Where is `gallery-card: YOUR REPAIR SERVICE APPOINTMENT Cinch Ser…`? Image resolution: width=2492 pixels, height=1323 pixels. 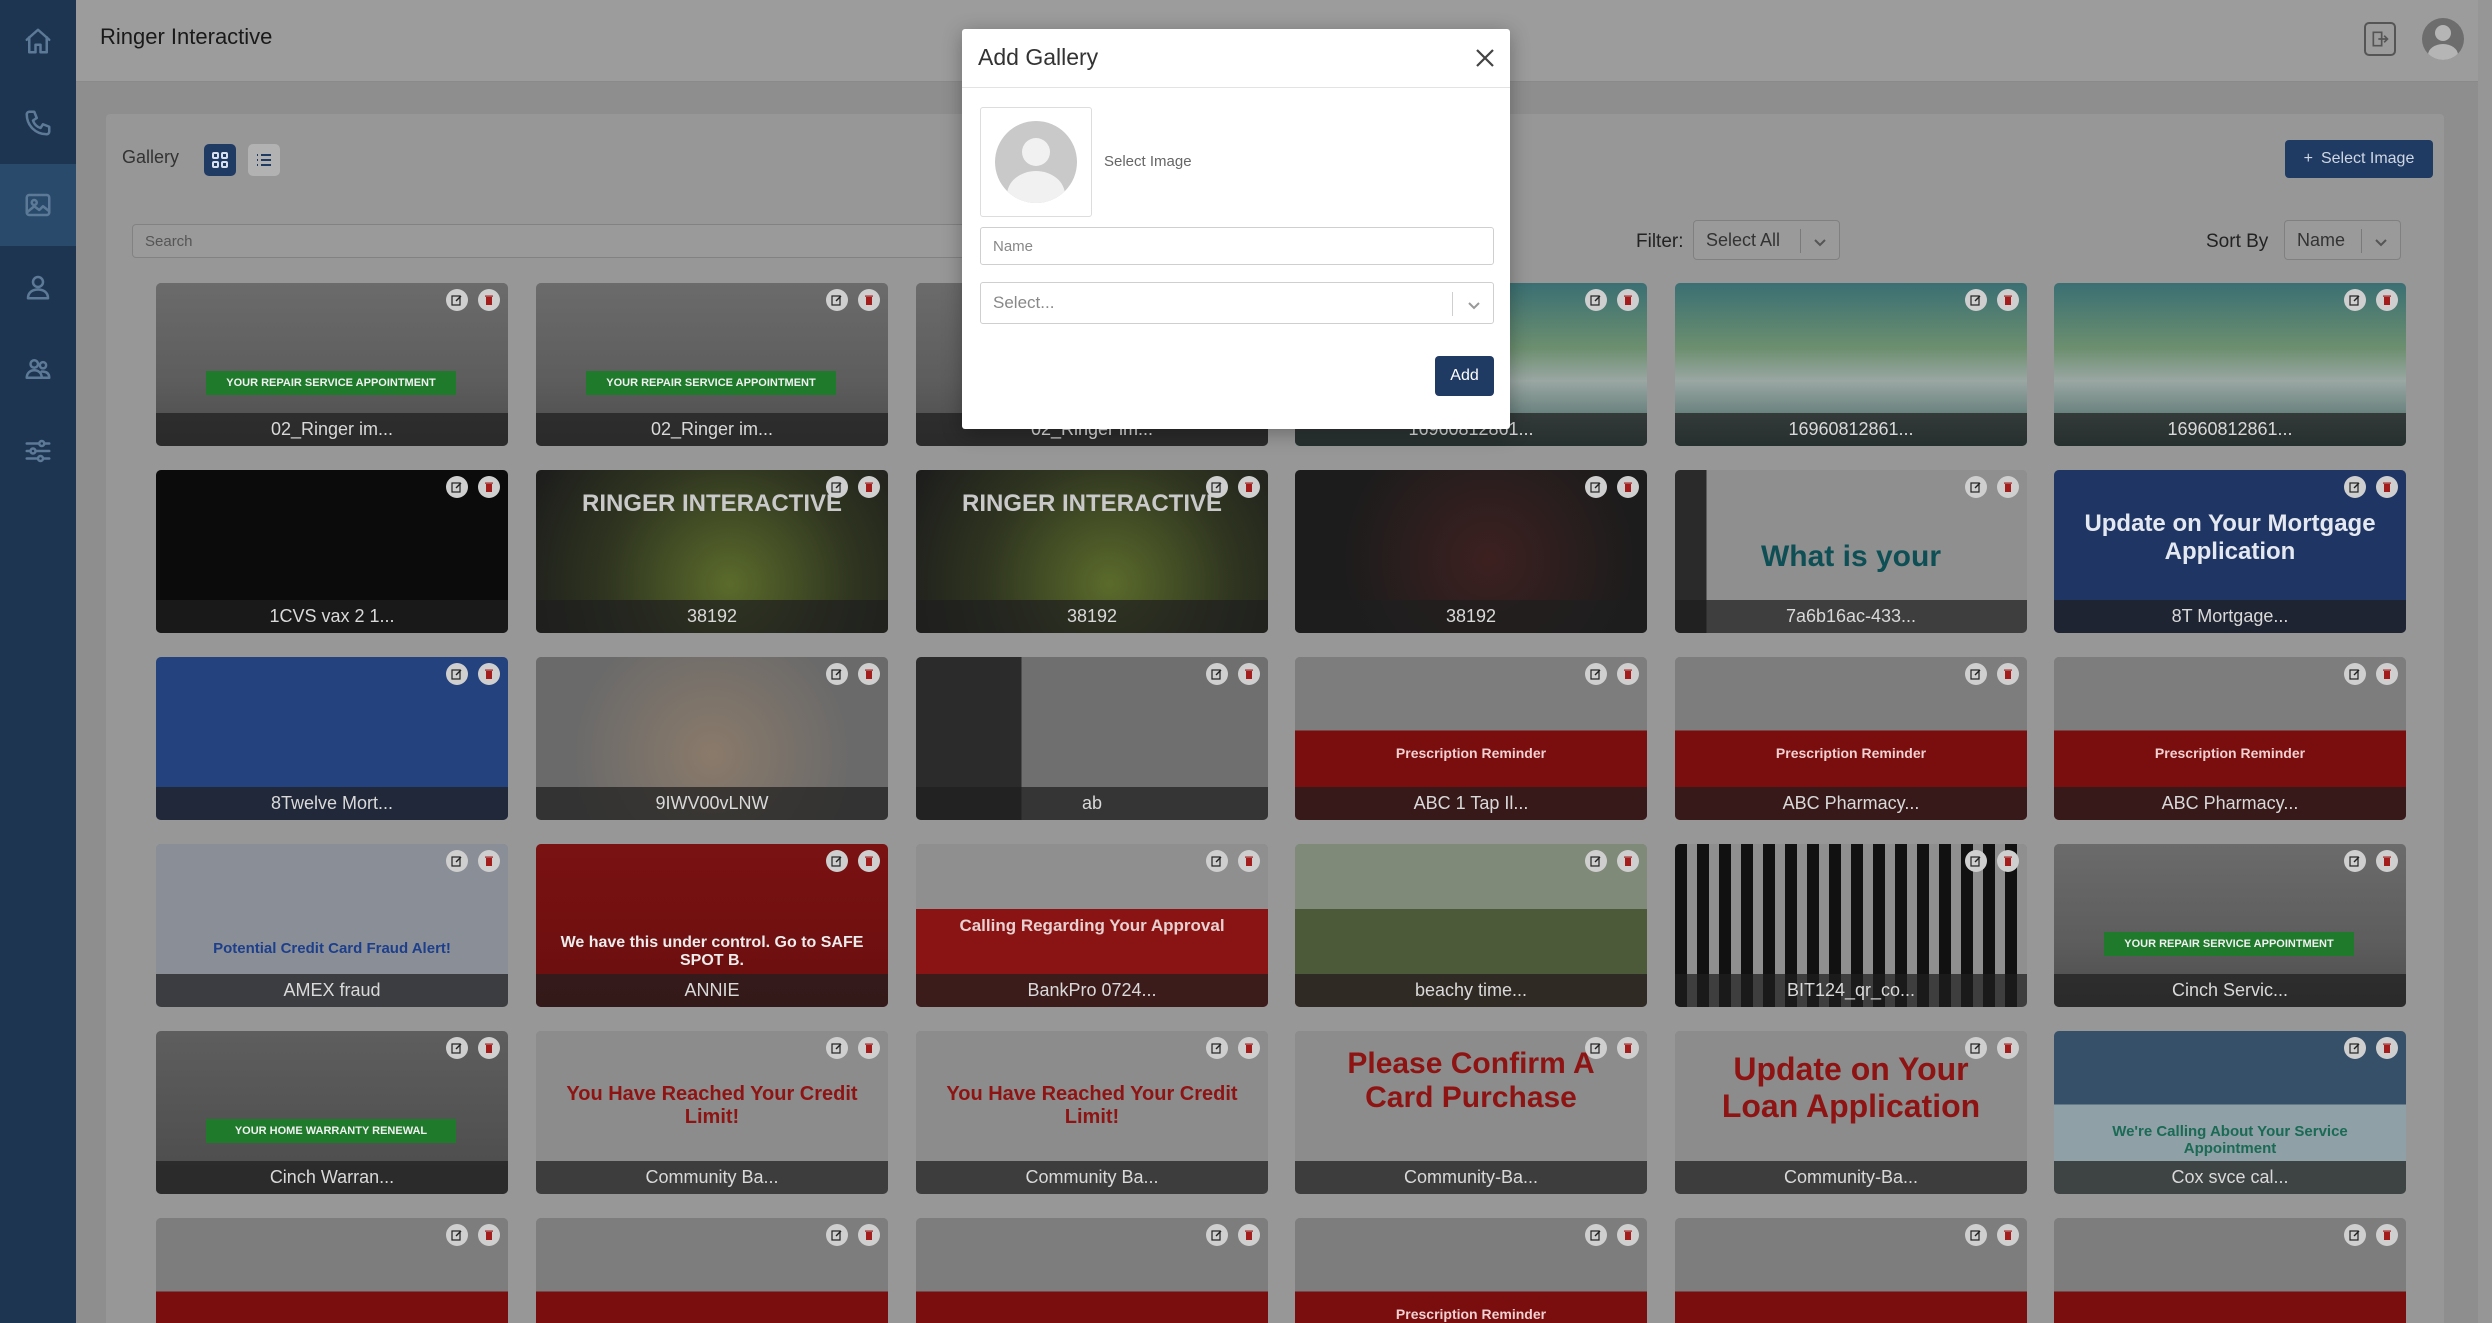
gallery-card: YOUR REPAIR SERVICE APPOINTMENT Cinch Ser… is located at coordinates (2230, 925).